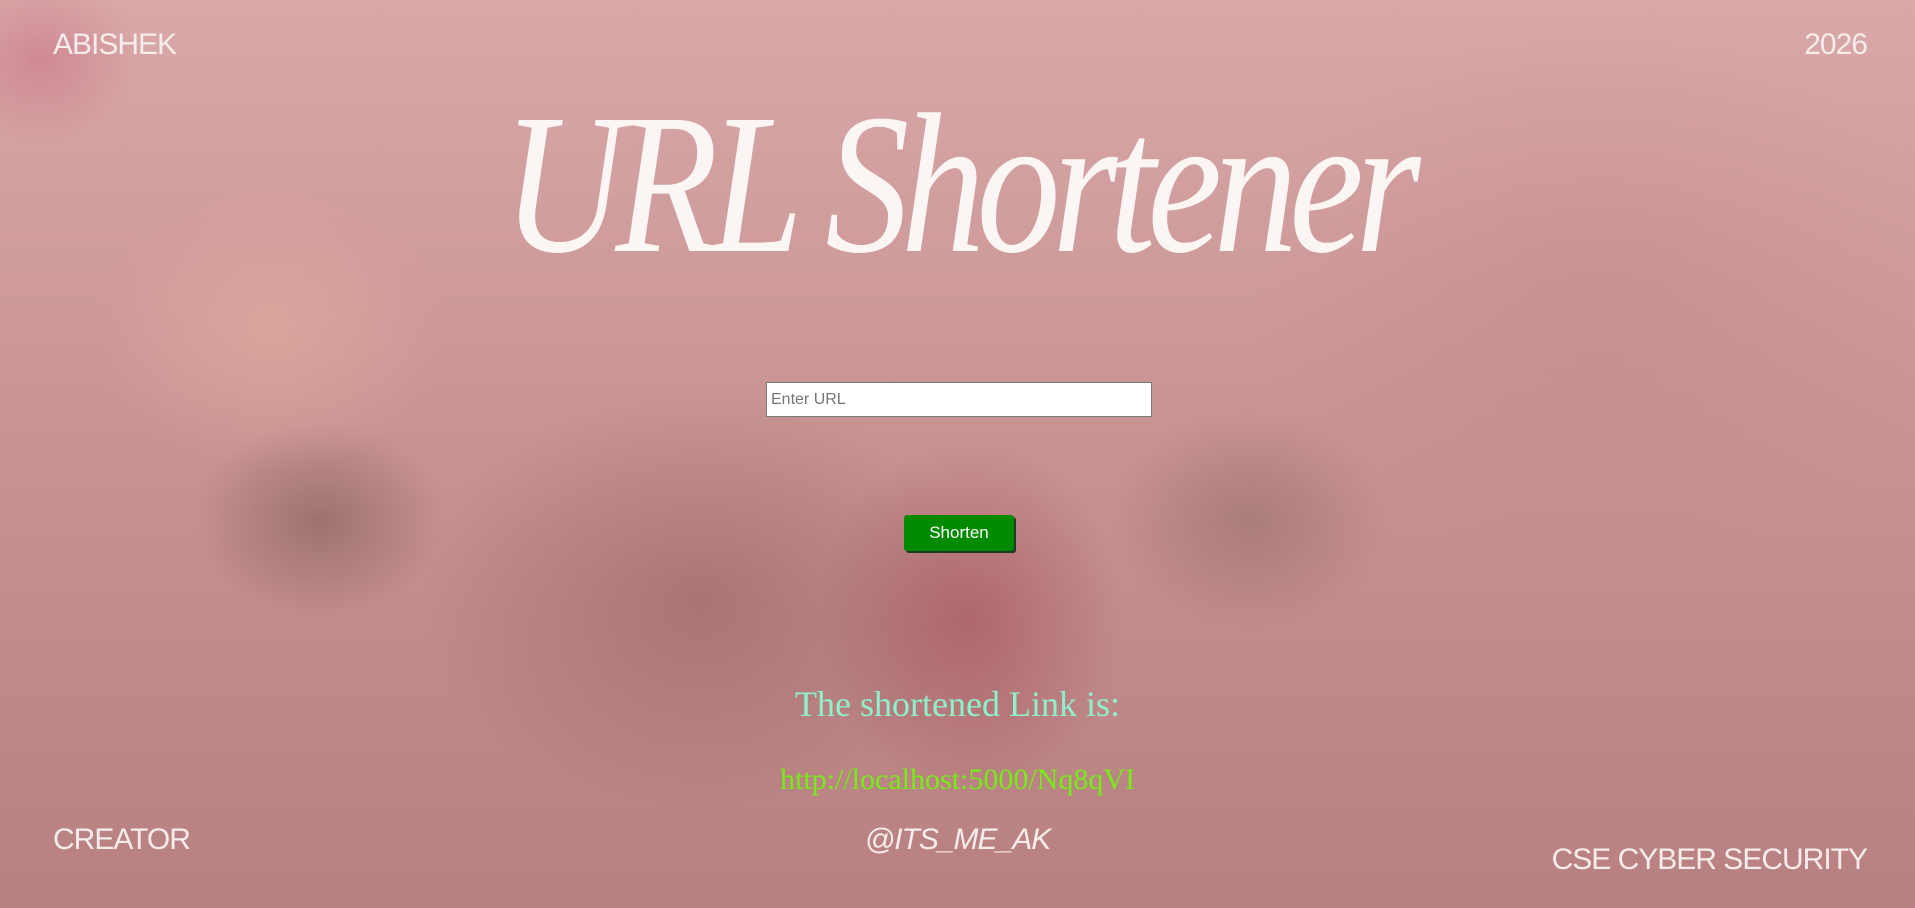 This screenshot has height=908, width=1915. Describe the element at coordinates (1709, 859) in the screenshot. I see `department-label: CSE CYBER SECURITY` at that location.